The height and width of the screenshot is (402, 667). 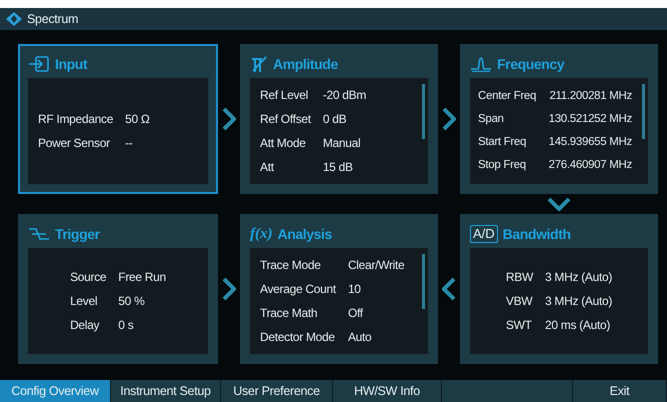 I want to click on setting-label: Att Mode, so click(x=283, y=143).